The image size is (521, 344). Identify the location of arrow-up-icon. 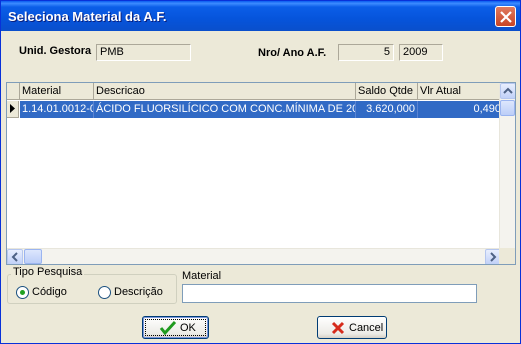
(508, 90).